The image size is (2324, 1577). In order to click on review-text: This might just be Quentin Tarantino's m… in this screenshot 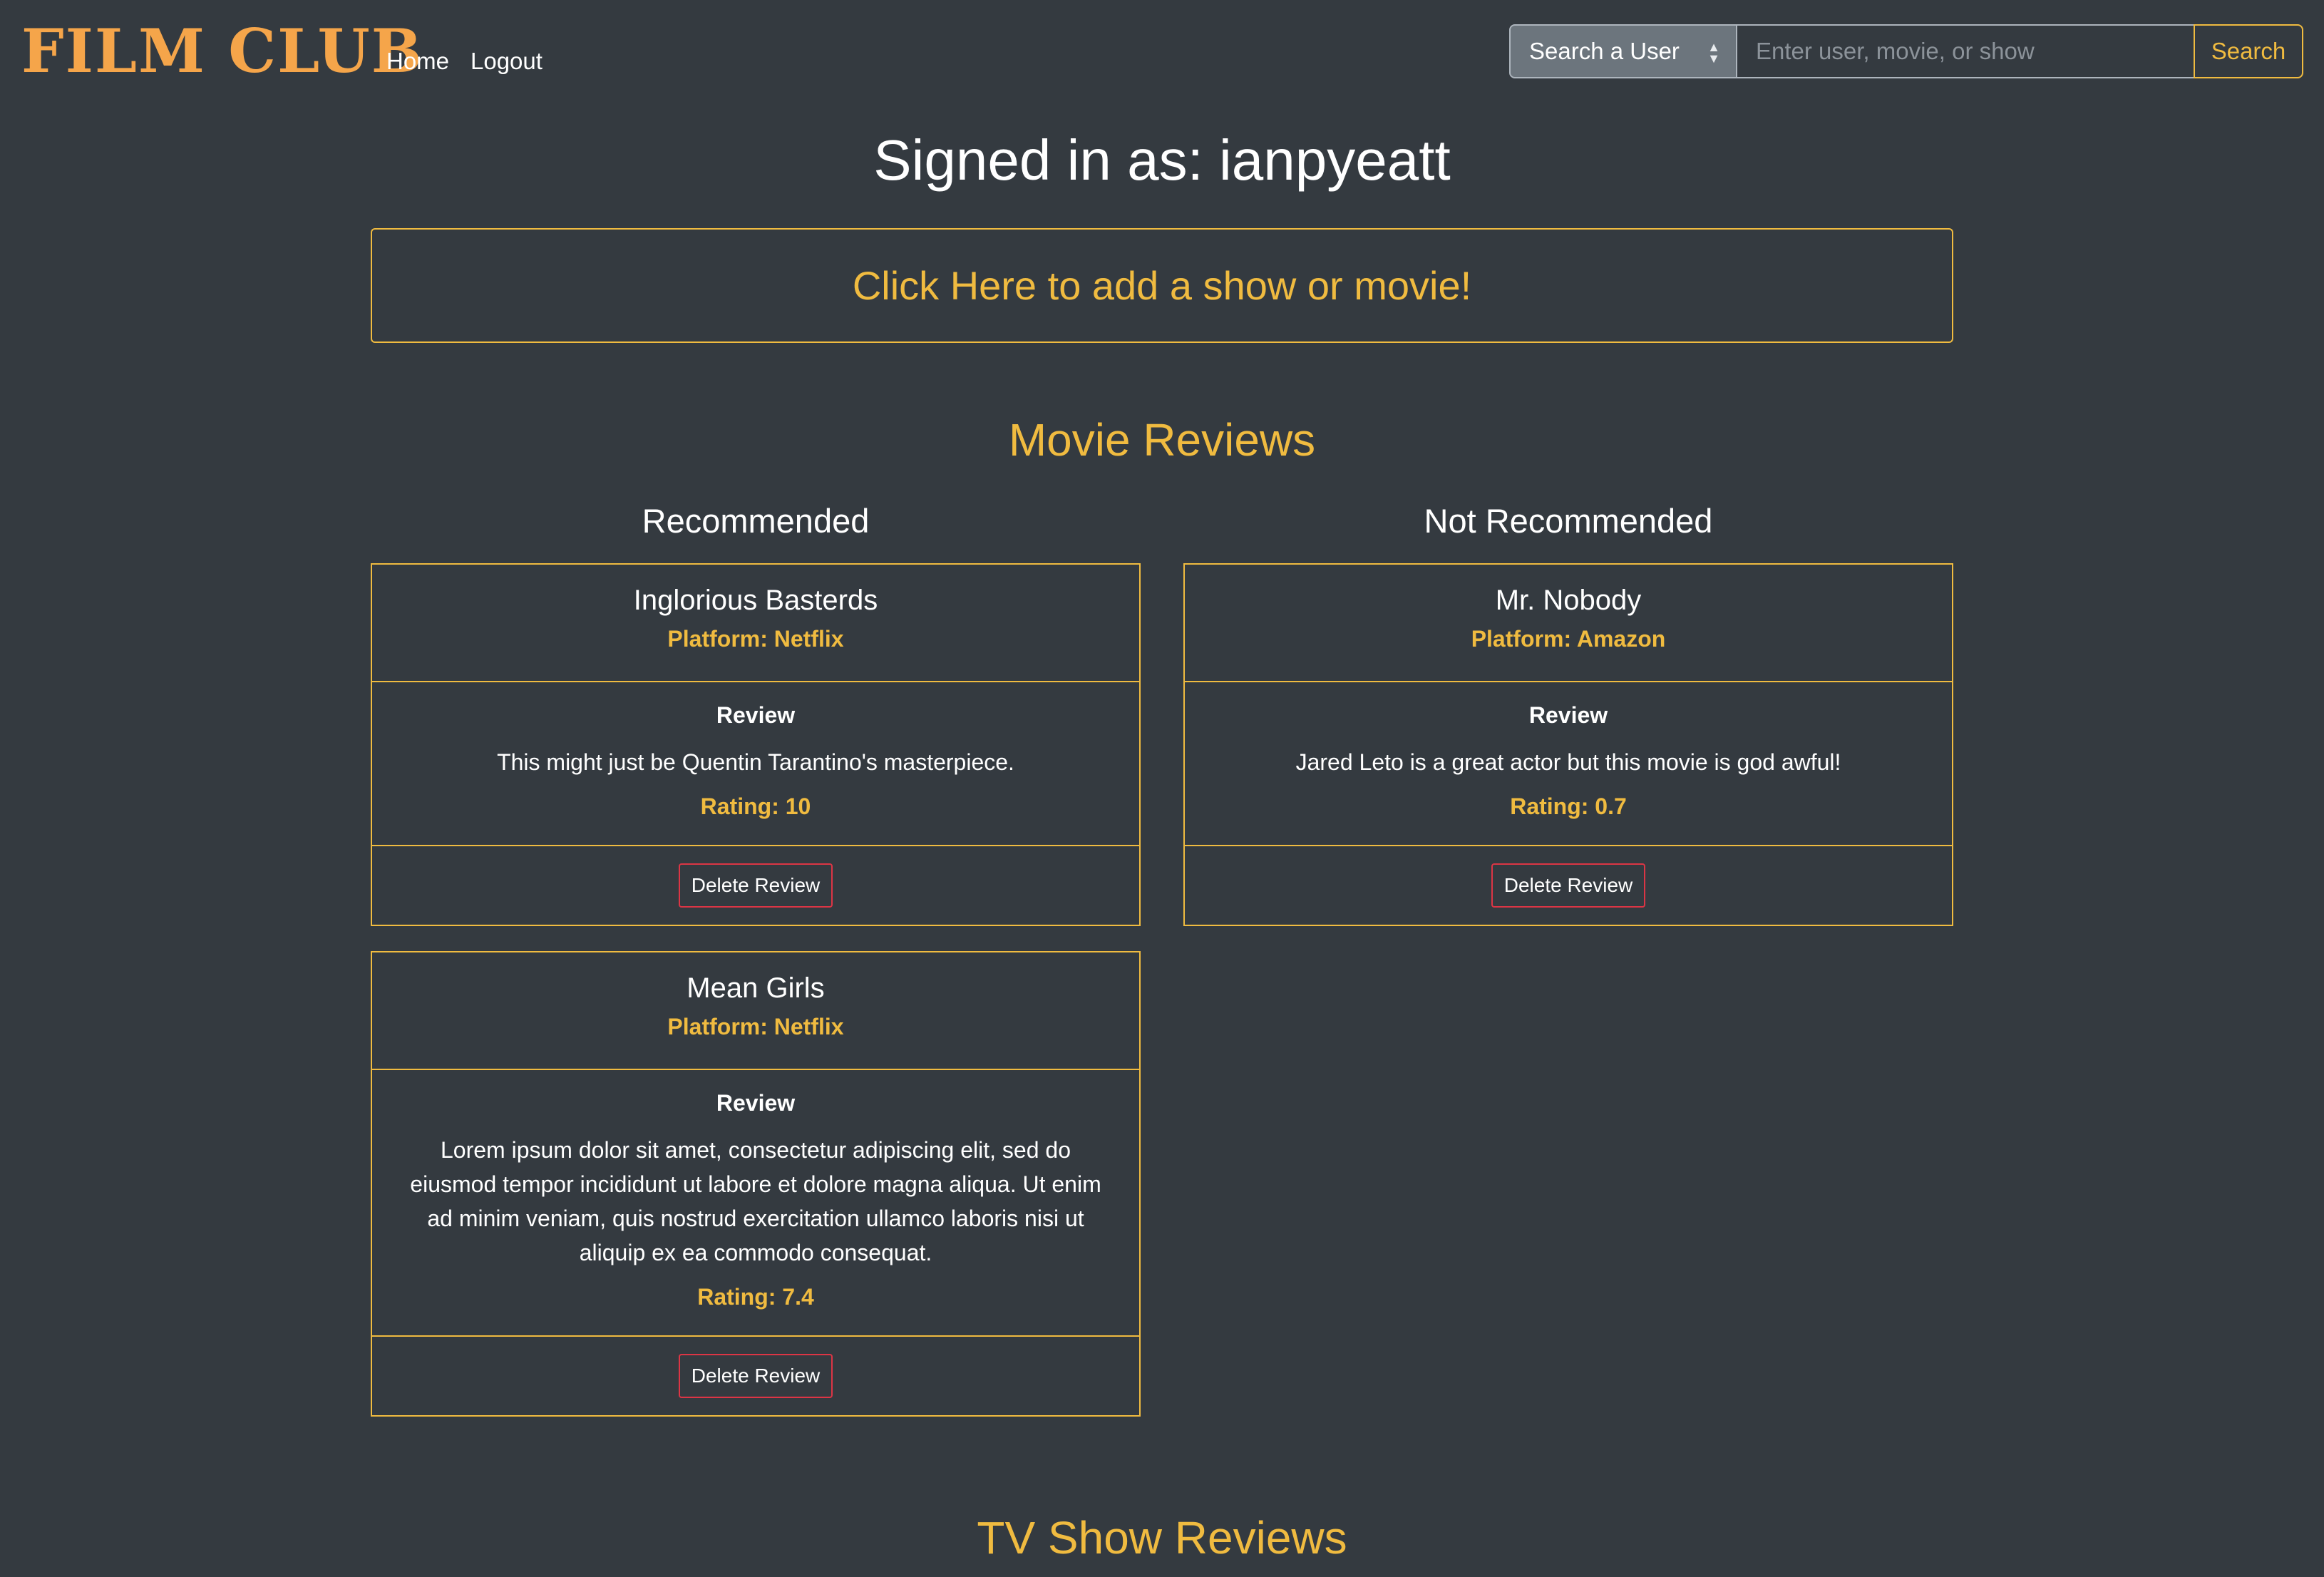, I will do `click(756, 762)`.